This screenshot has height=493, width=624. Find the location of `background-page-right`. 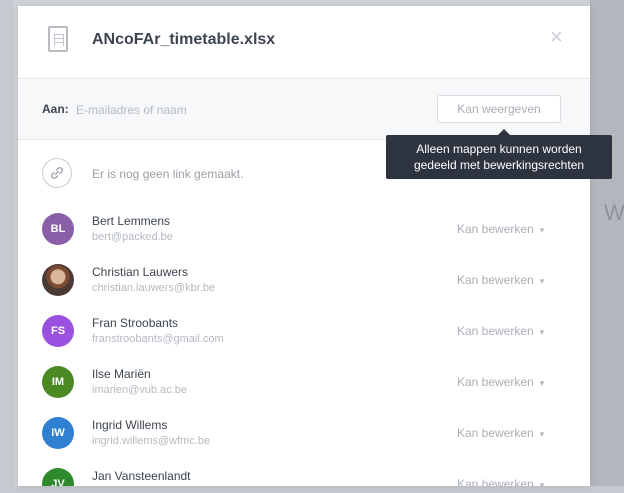

background-page-right is located at coordinates (607, 246).